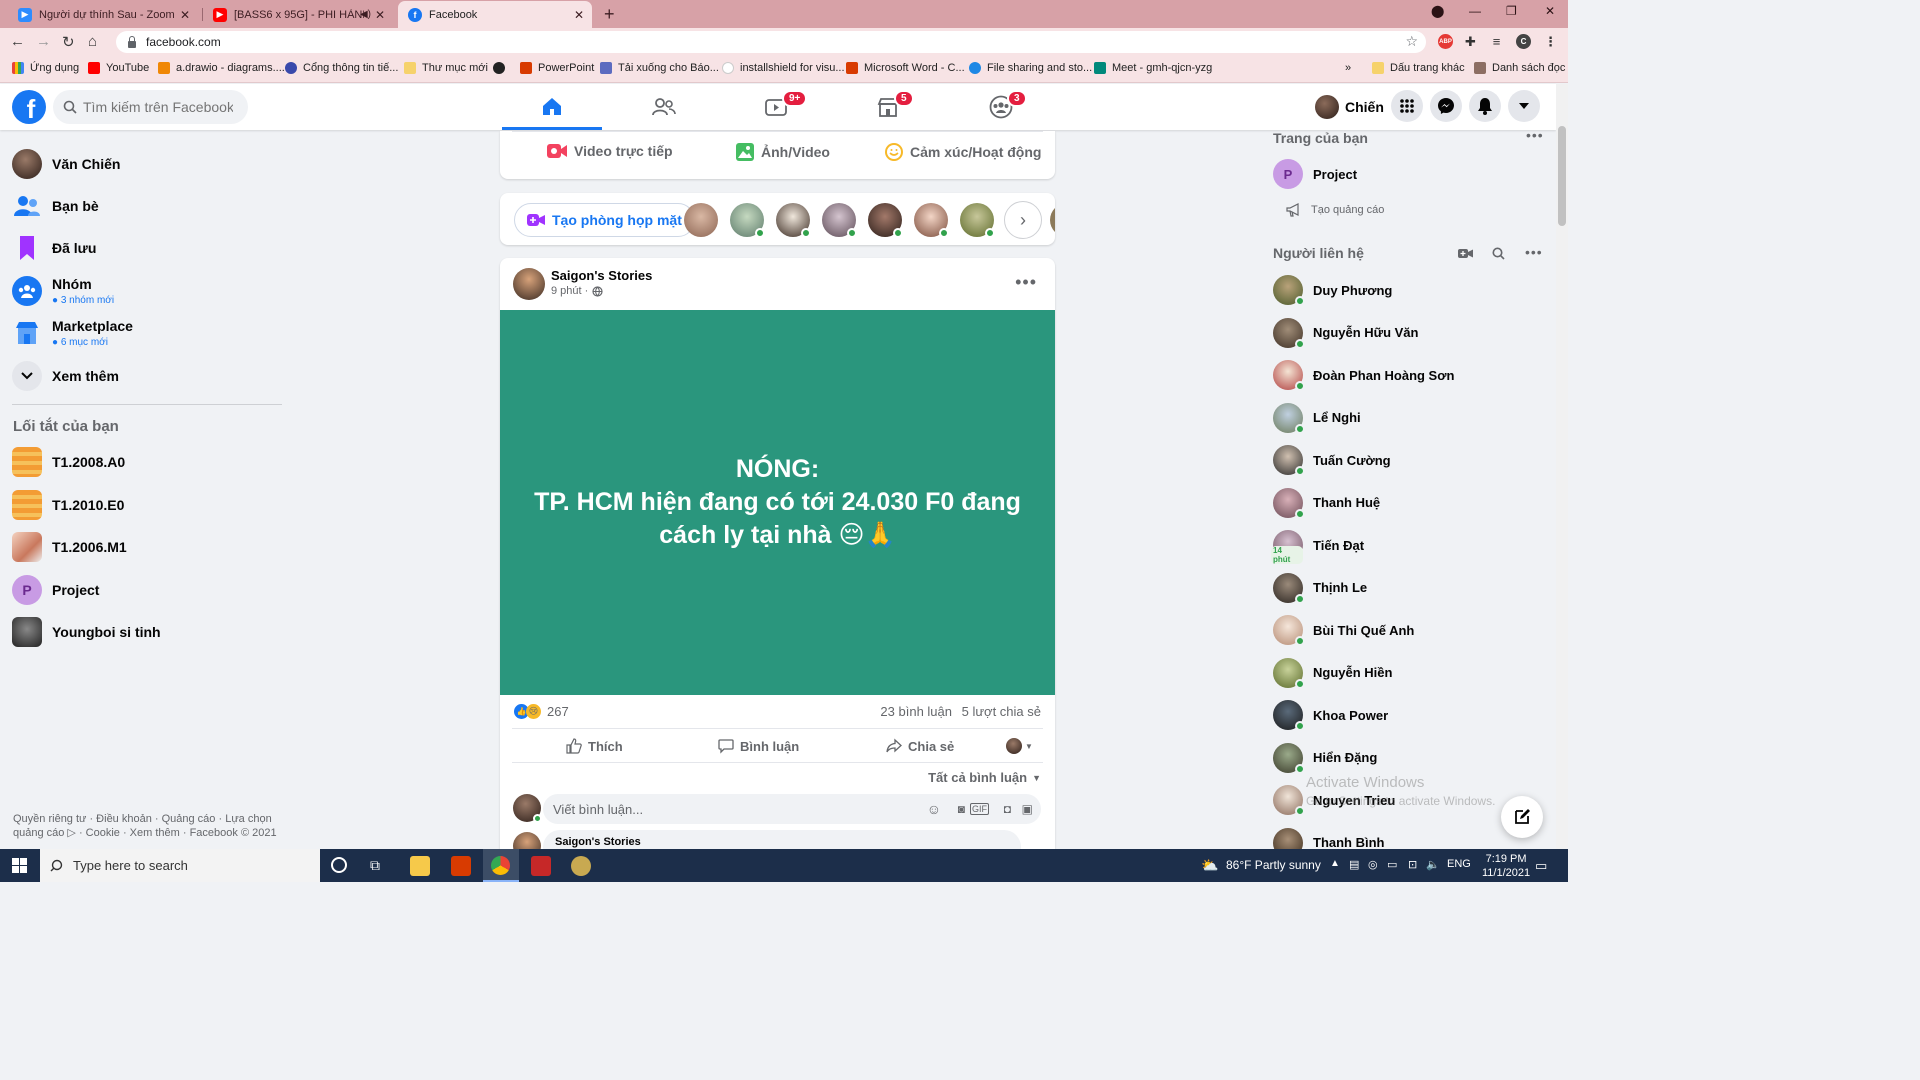  I want to click on post-as-selector: ▼, so click(1019, 746).